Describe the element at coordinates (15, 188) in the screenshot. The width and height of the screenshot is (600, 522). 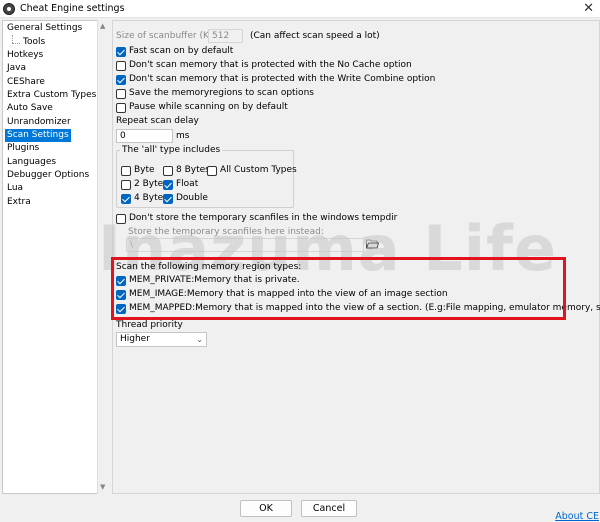
I see `tree-item-lua: Lua` at that location.